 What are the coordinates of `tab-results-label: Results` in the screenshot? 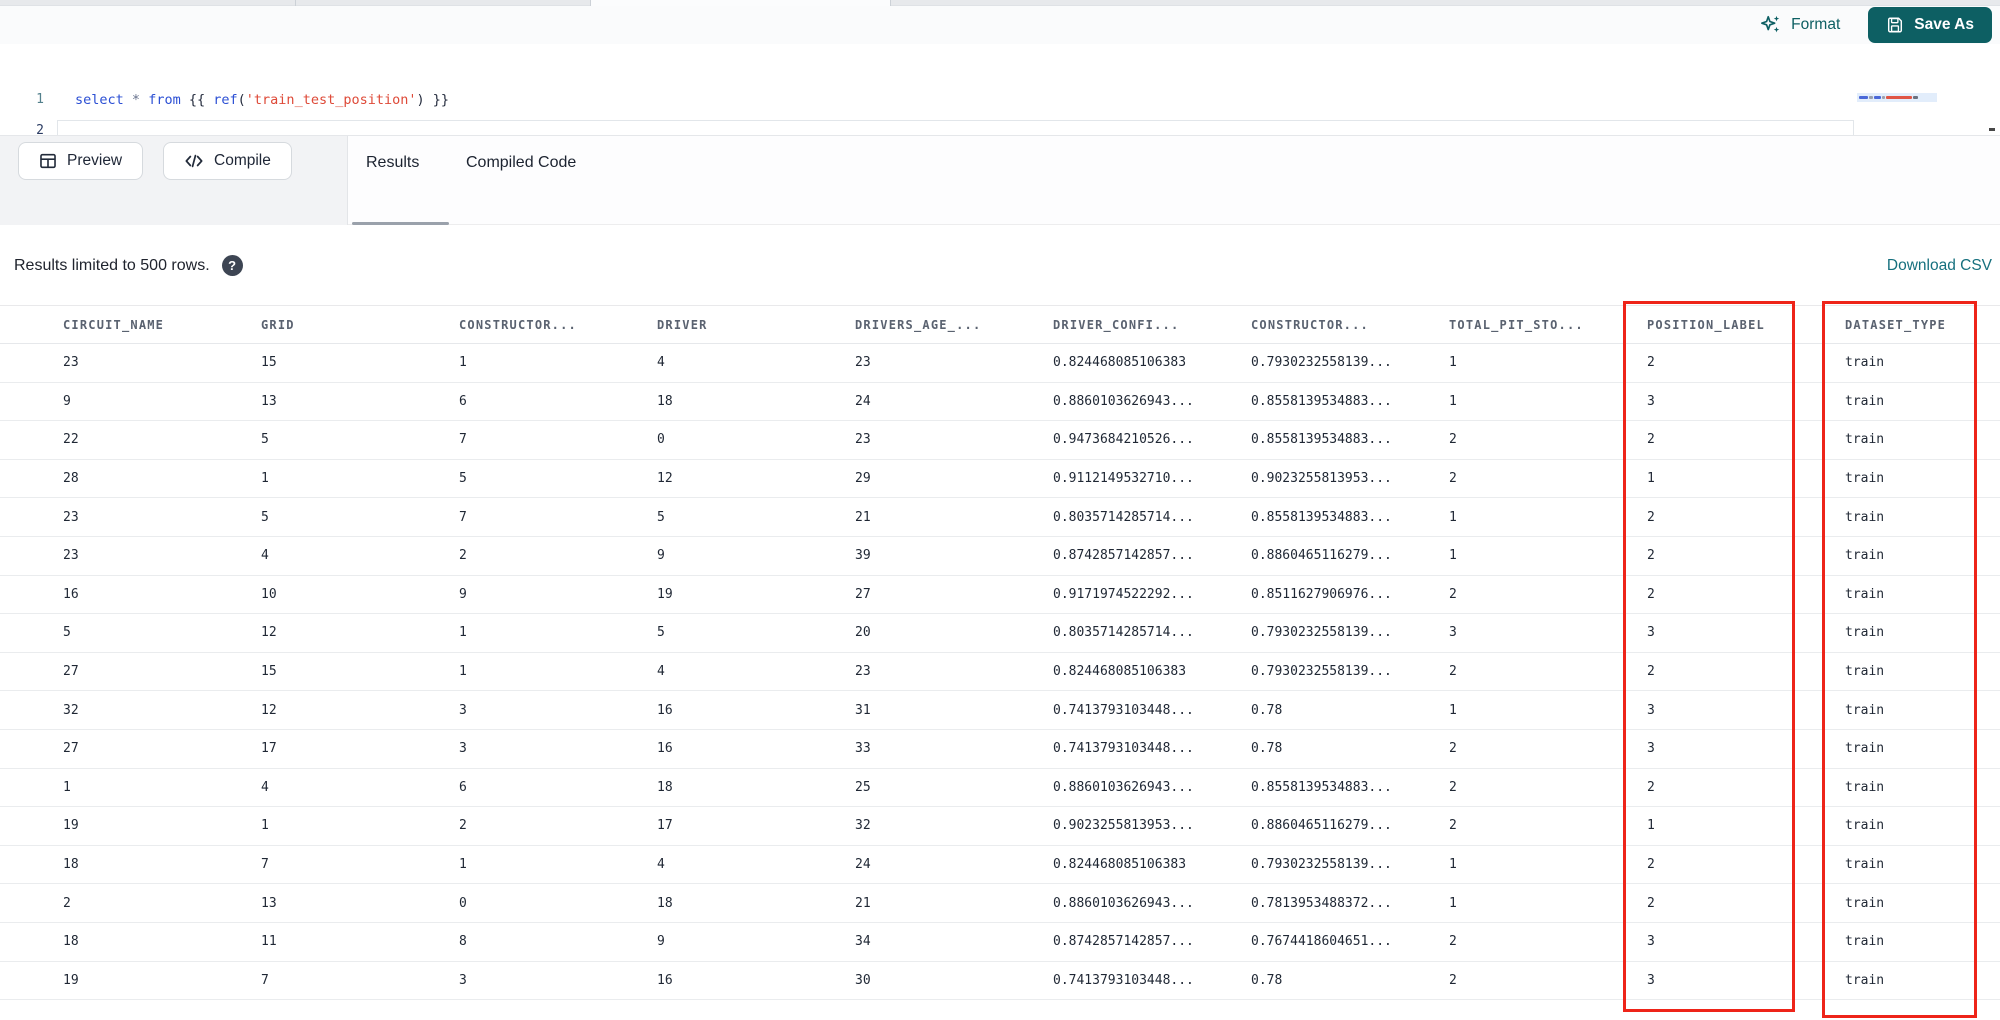 It's located at (393, 162).